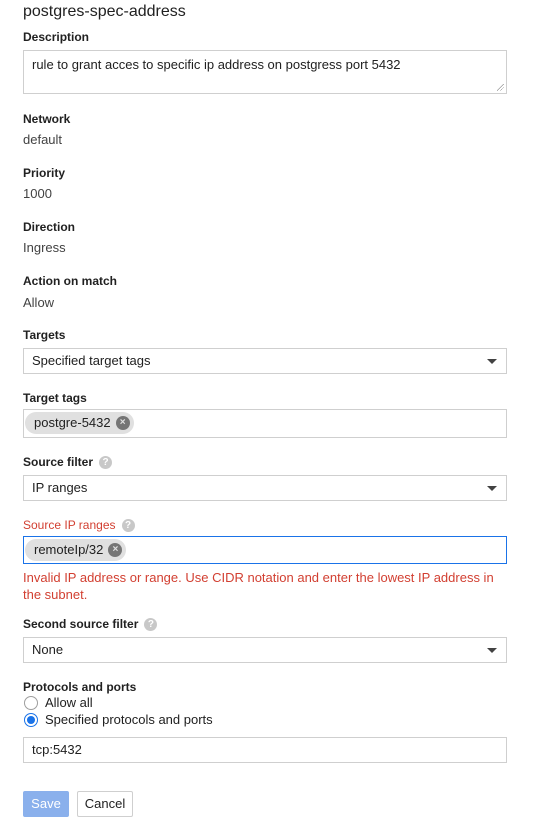 This screenshot has width=541, height=834. Describe the element at coordinates (57, 749) in the screenshot. I see `protocols-ports-value: tcp:5432` at that location.